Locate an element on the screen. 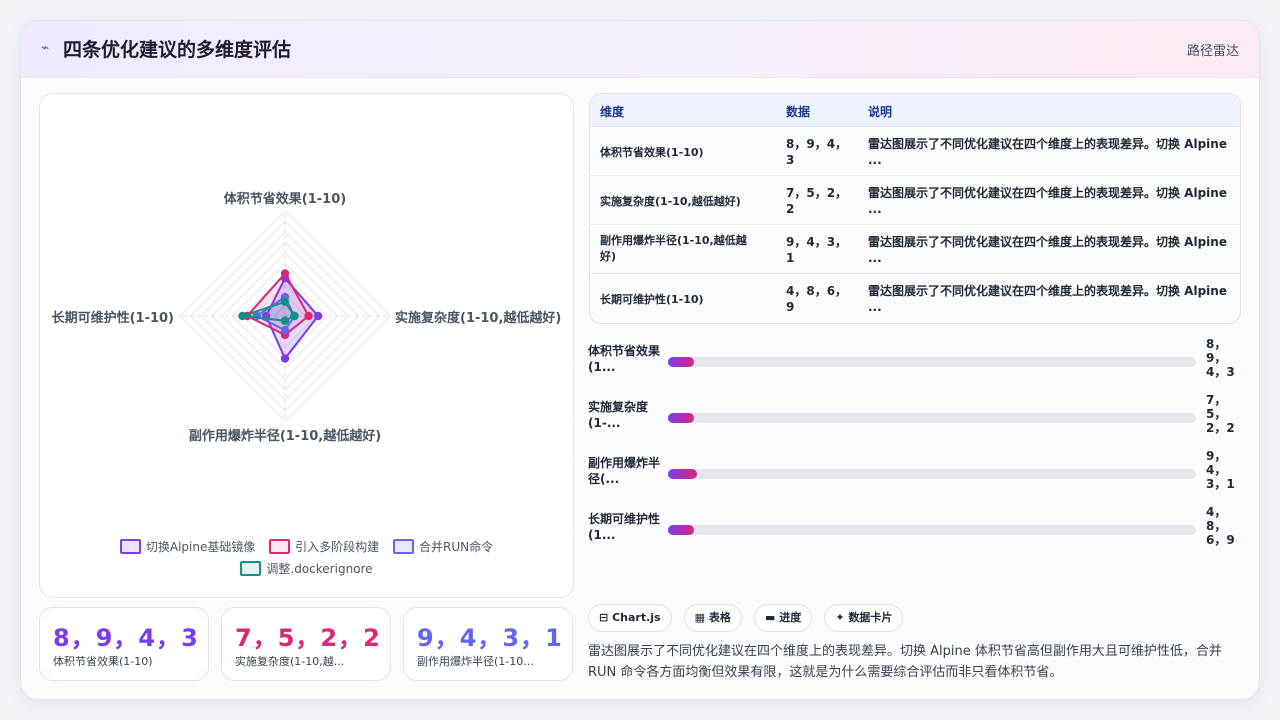 This screenshot has height=720, width=1280. table-cell-data: 7，5，2， 2 is located at coordinates (817, 201).